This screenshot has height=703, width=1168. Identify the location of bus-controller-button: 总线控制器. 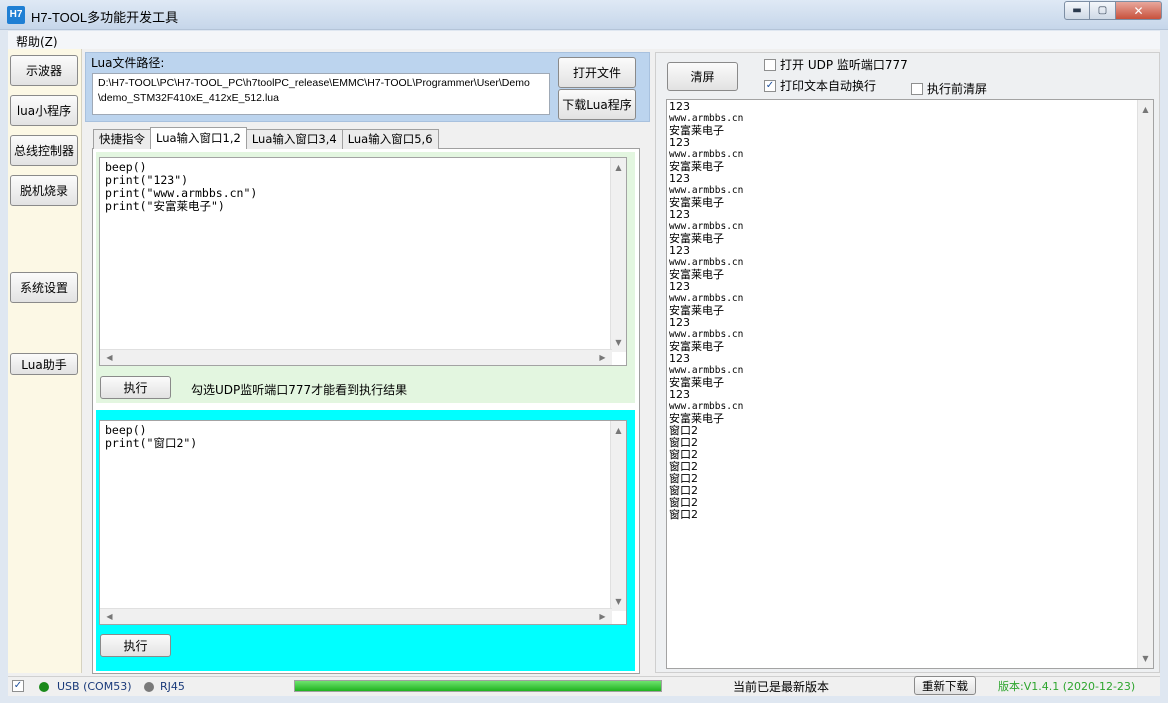
(44, 150).